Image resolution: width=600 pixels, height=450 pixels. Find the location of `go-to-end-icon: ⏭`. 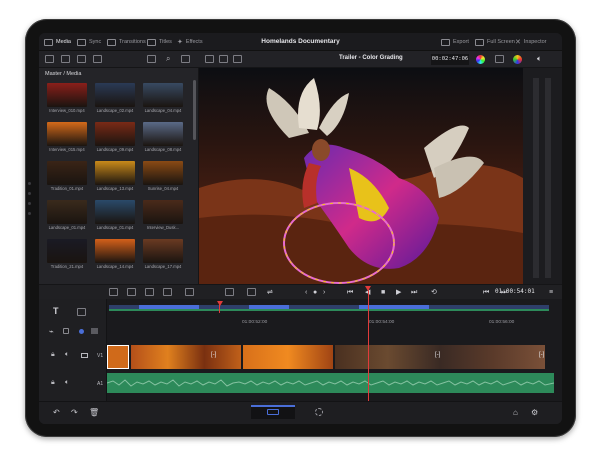

go-to-end-icon: ⏭ is located at coordinates (414, 292).